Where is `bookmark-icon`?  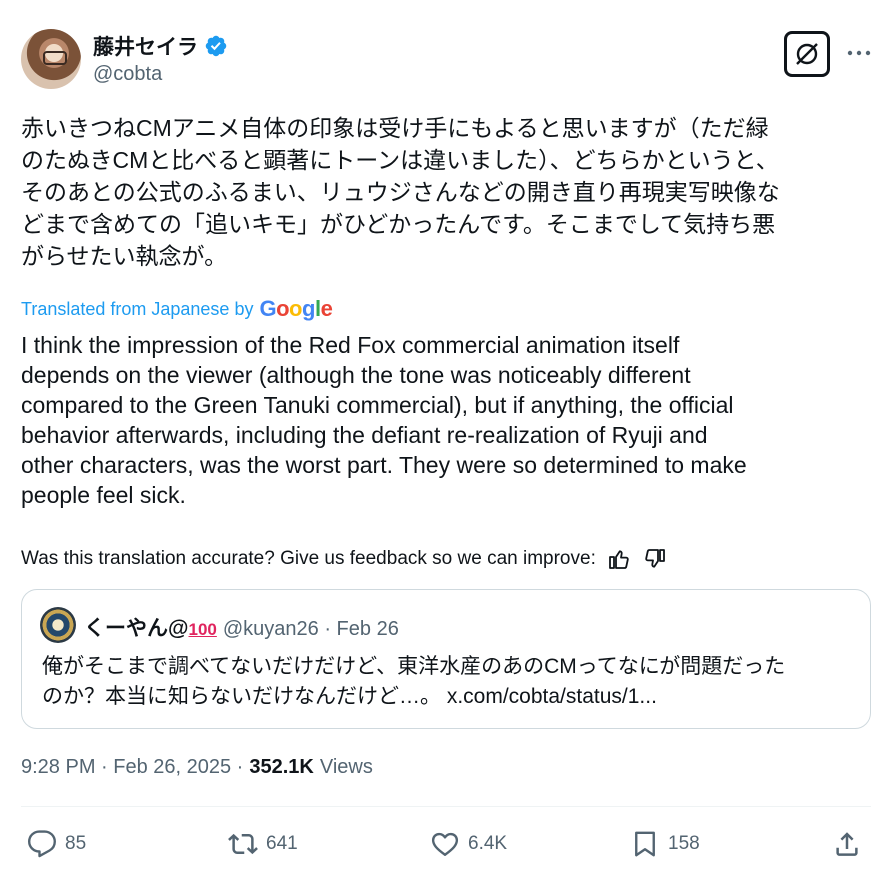 bookmark-icon is located at coordinates (645, 844).